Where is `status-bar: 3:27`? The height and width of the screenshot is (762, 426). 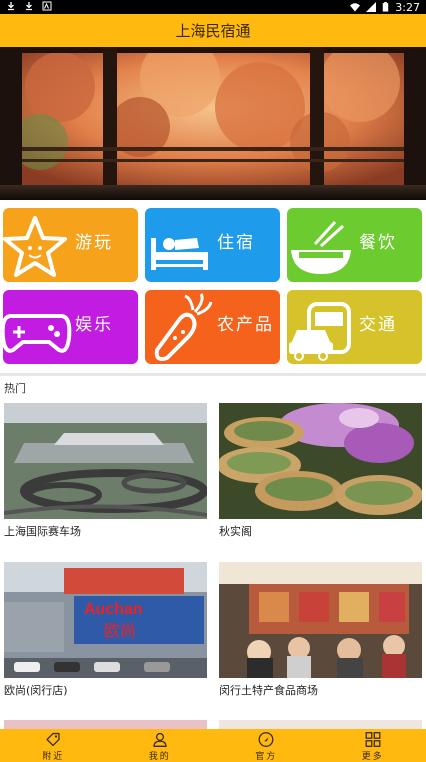 status-bar: 3:27 is located at coordinates (213, 7).